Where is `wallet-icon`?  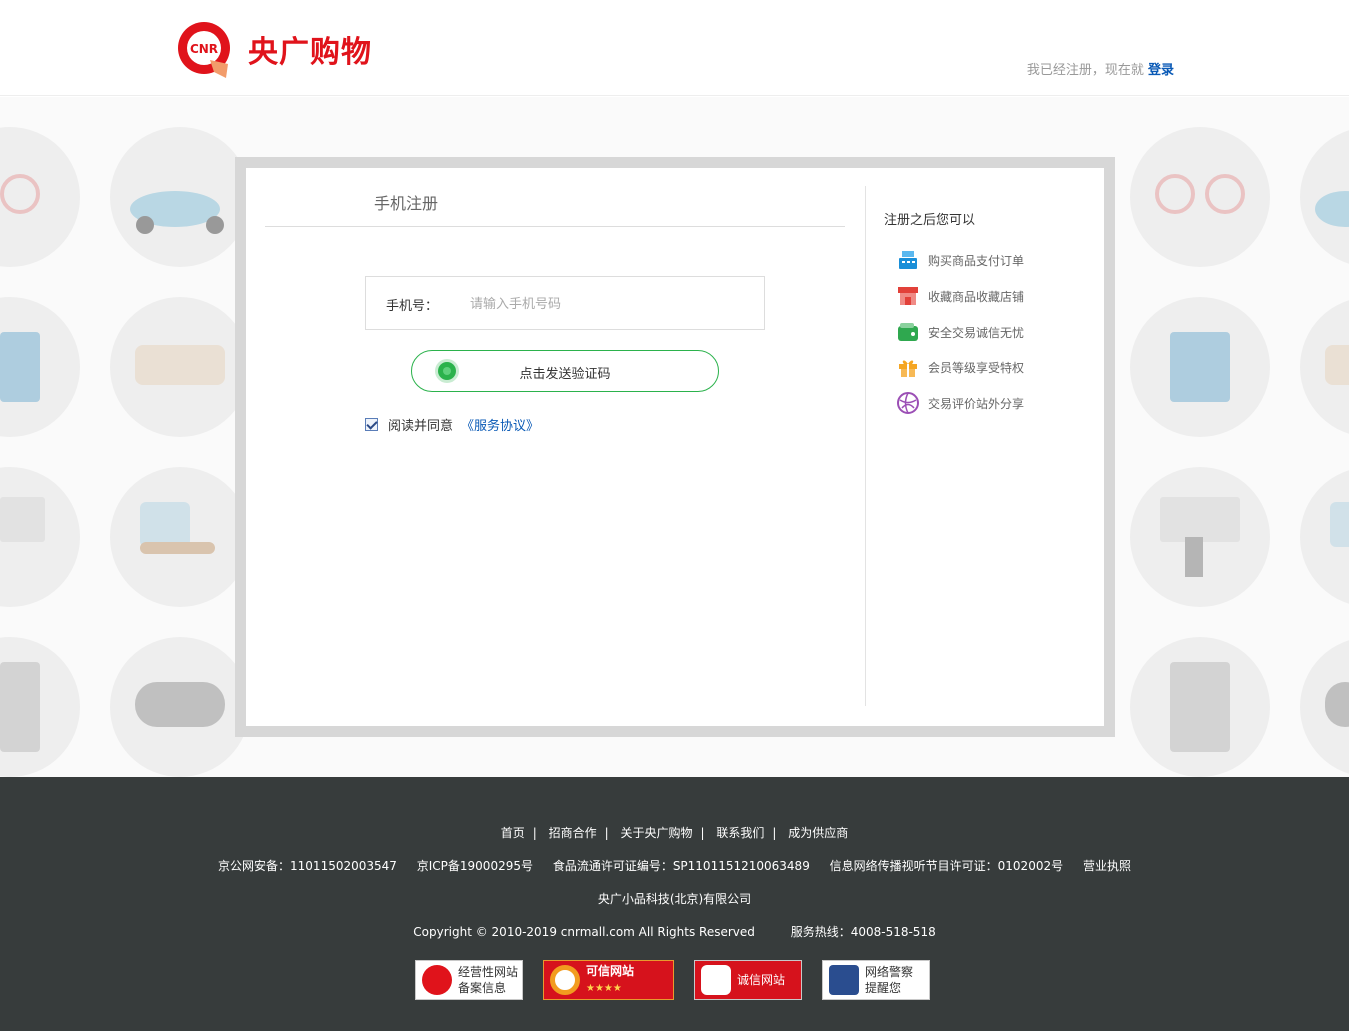 wallet-icon is located at coordinates (908, 332).